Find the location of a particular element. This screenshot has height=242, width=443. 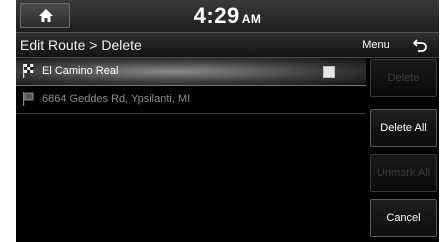

clock-ampm: AM is located at coordinates (251, 19).